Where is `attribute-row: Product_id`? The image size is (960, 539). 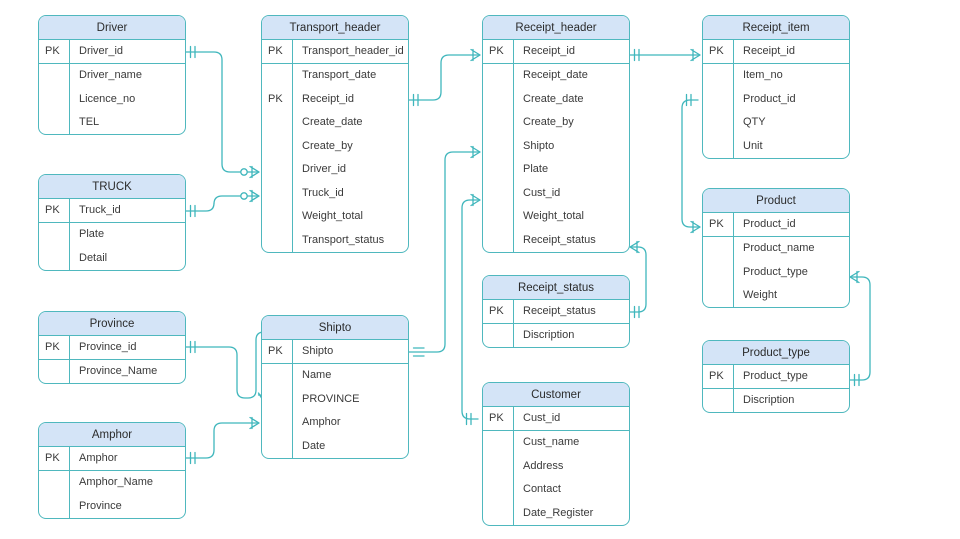 attribute-row: Product_id is located at coordinates (776, 99).